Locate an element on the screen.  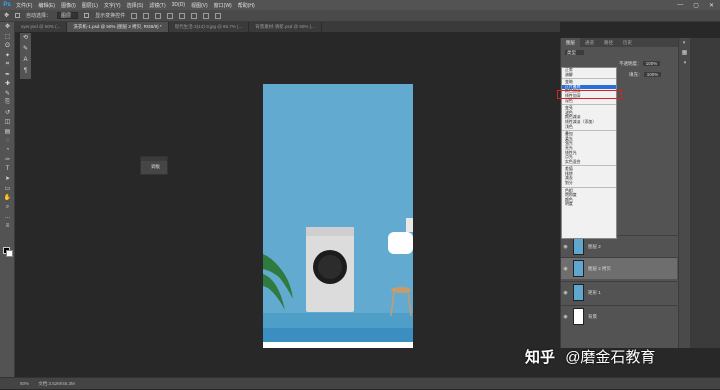
auto-select-dropdown: 图层 is located at coordinates (68, 15).